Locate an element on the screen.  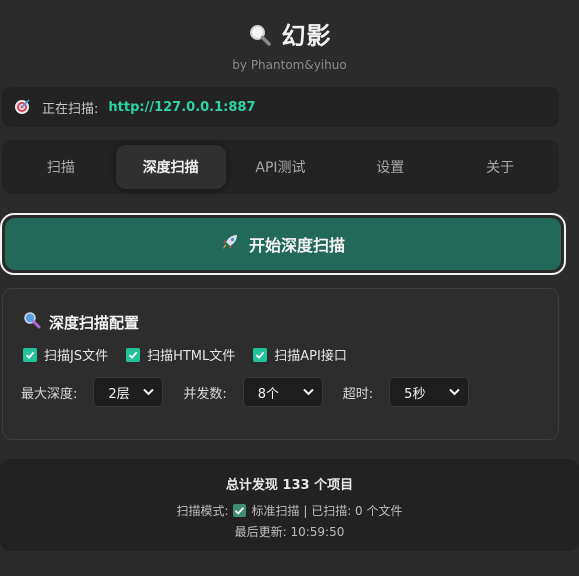
tab-api-test: API测试 is located at coordinates (281, 167).